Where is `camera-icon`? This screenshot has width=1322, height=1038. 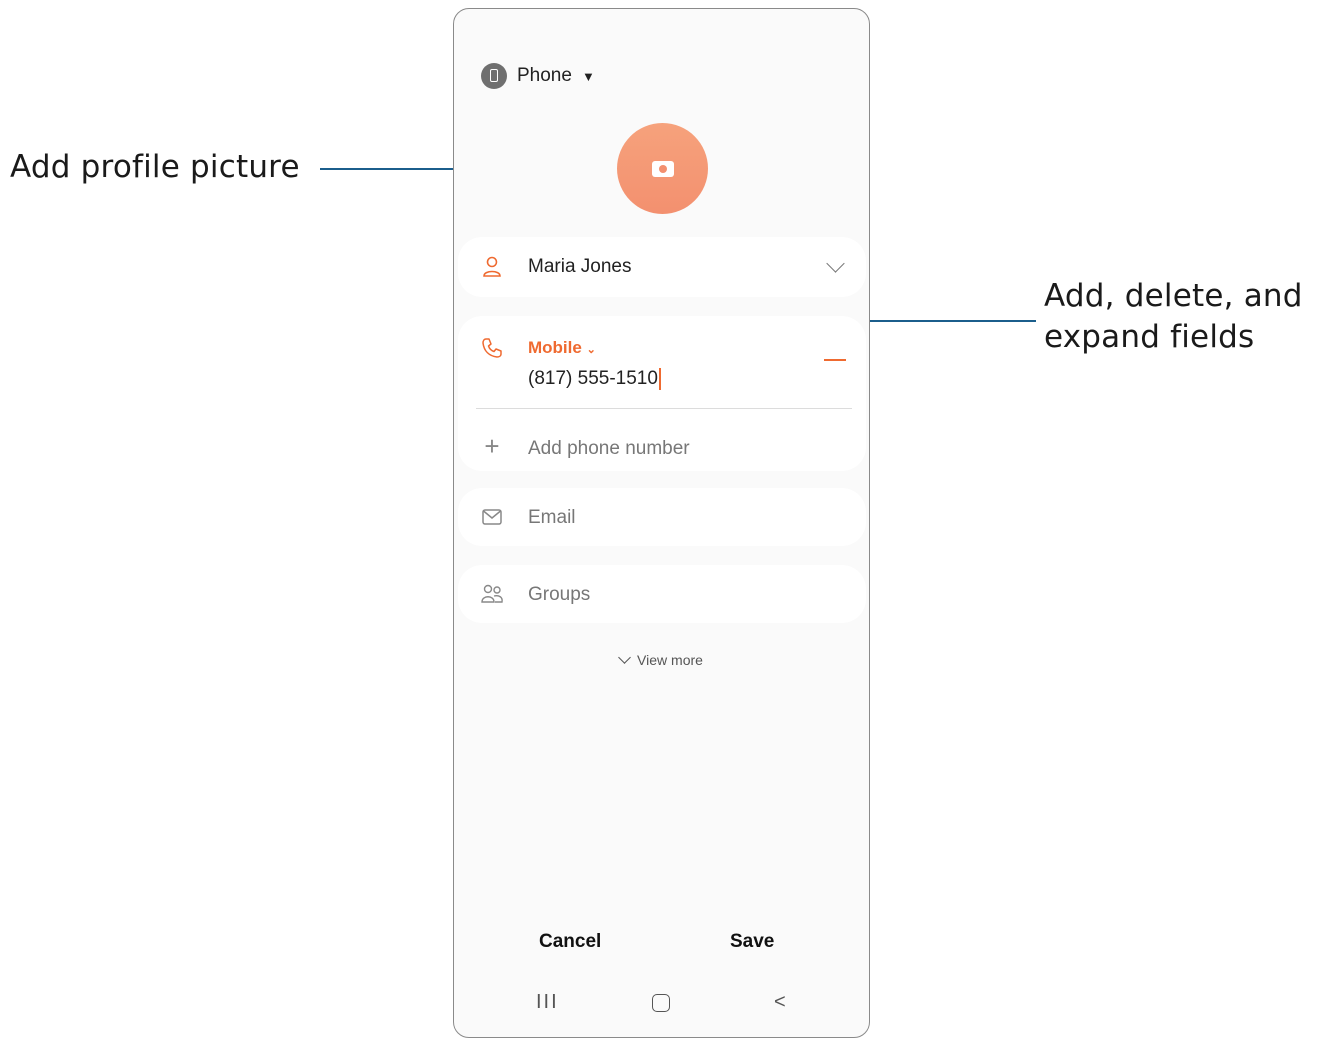 camera-icon is located at coordinates (662, 168).